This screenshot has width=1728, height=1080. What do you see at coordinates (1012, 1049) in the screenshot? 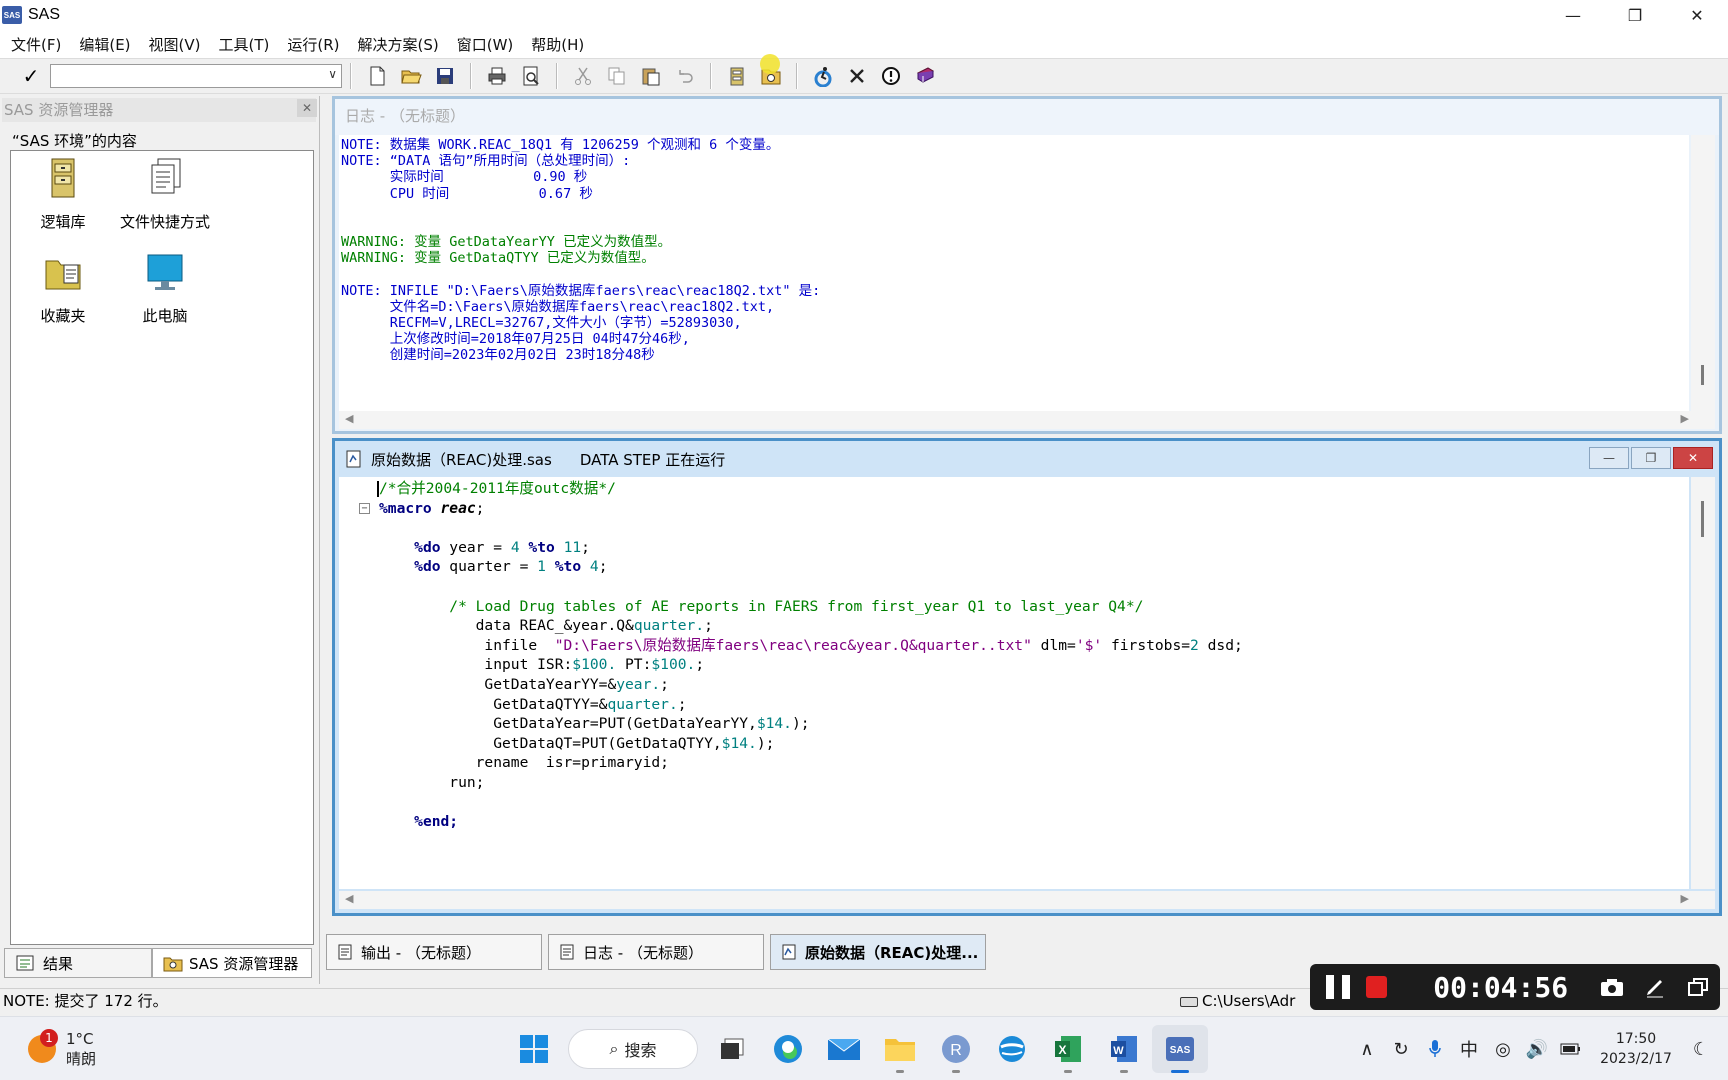
I see `ie-browser-button` at bounding box center [1012, 1049].